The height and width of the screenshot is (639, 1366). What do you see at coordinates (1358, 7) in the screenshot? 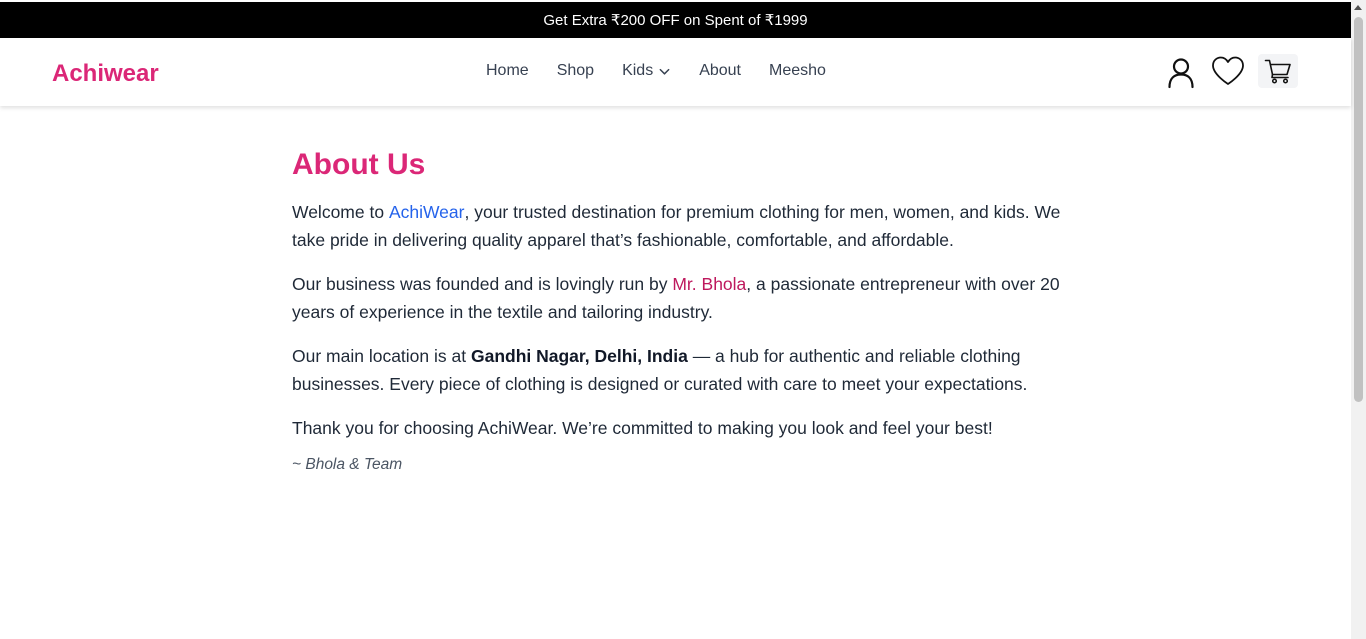
I see `scroll-up-arrow-icon` at bounding box center [1358, 7].